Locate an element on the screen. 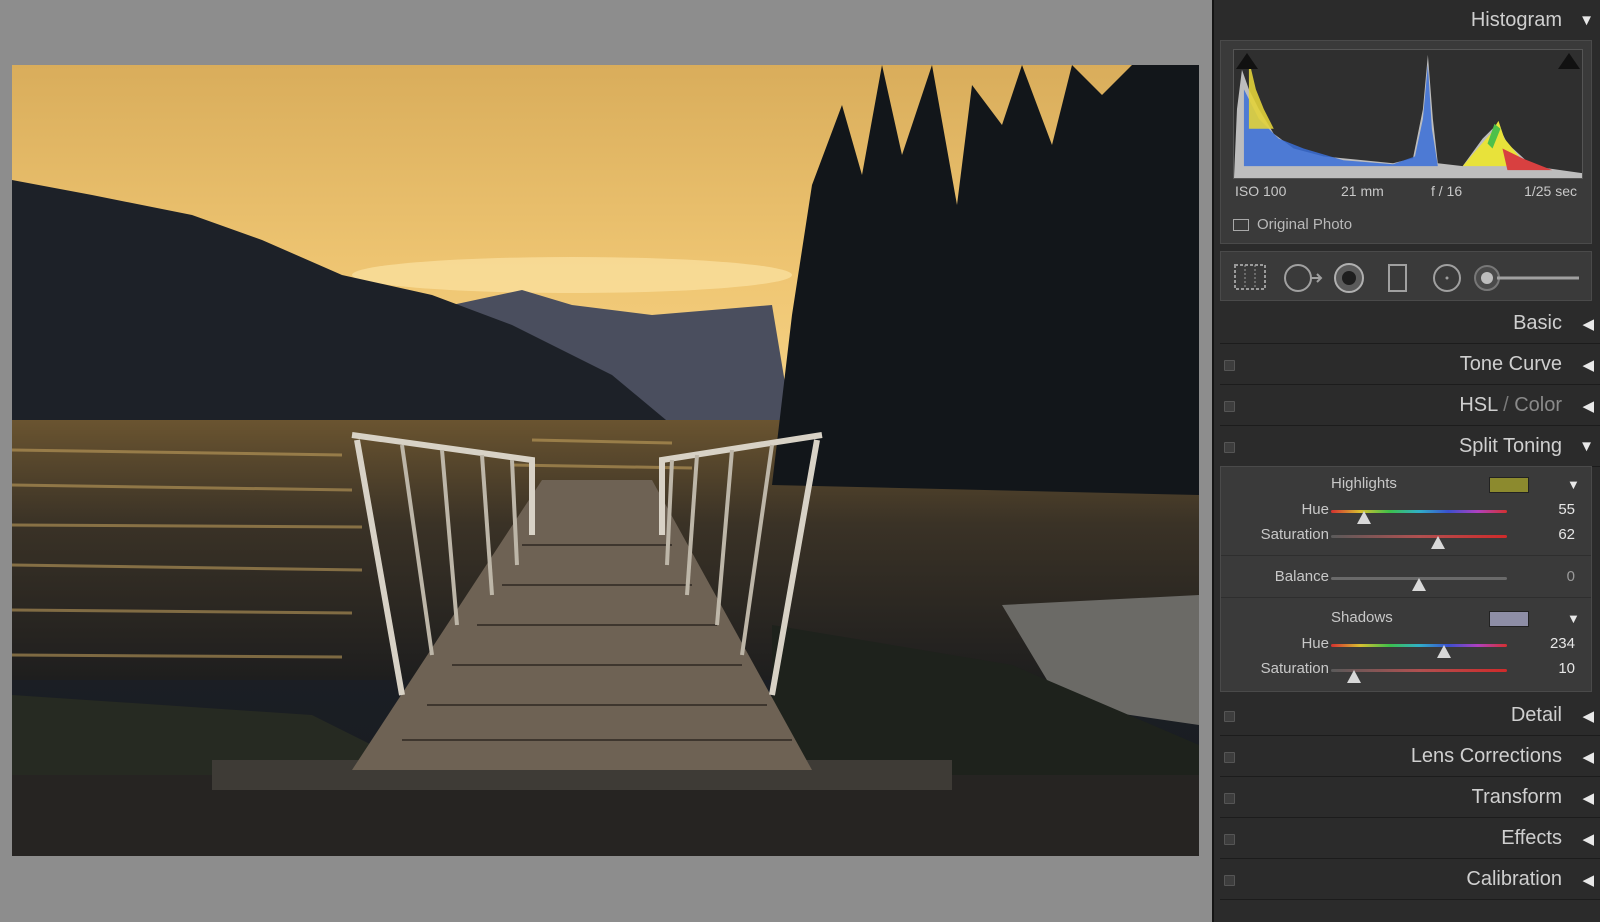 Image resolution: width=1600 pixels, height=922 pixels. checkbox-icon is located at coordinates (1241, 225).